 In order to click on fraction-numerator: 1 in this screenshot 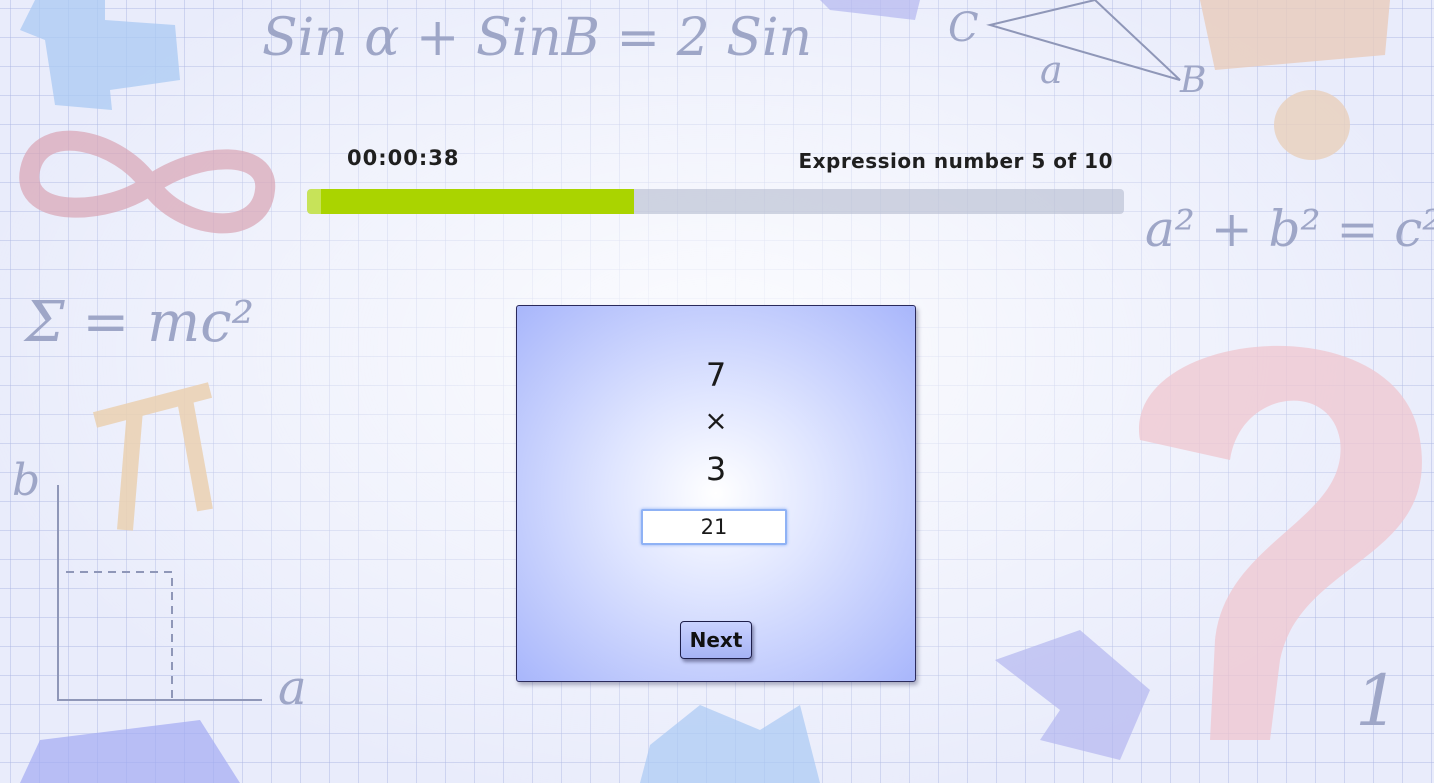, I will do `click(1377, 701)`.